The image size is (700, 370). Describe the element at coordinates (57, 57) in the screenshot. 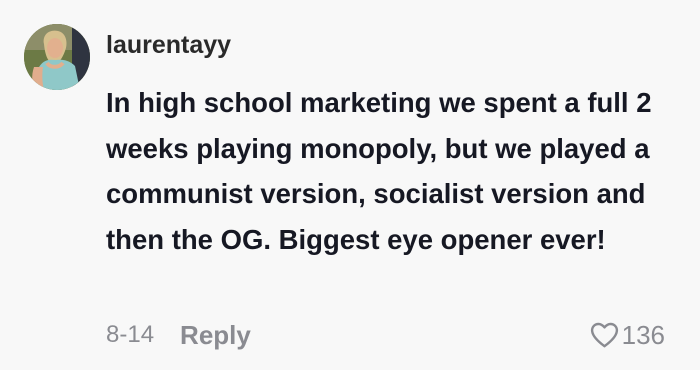

I see `avatar` at that location.